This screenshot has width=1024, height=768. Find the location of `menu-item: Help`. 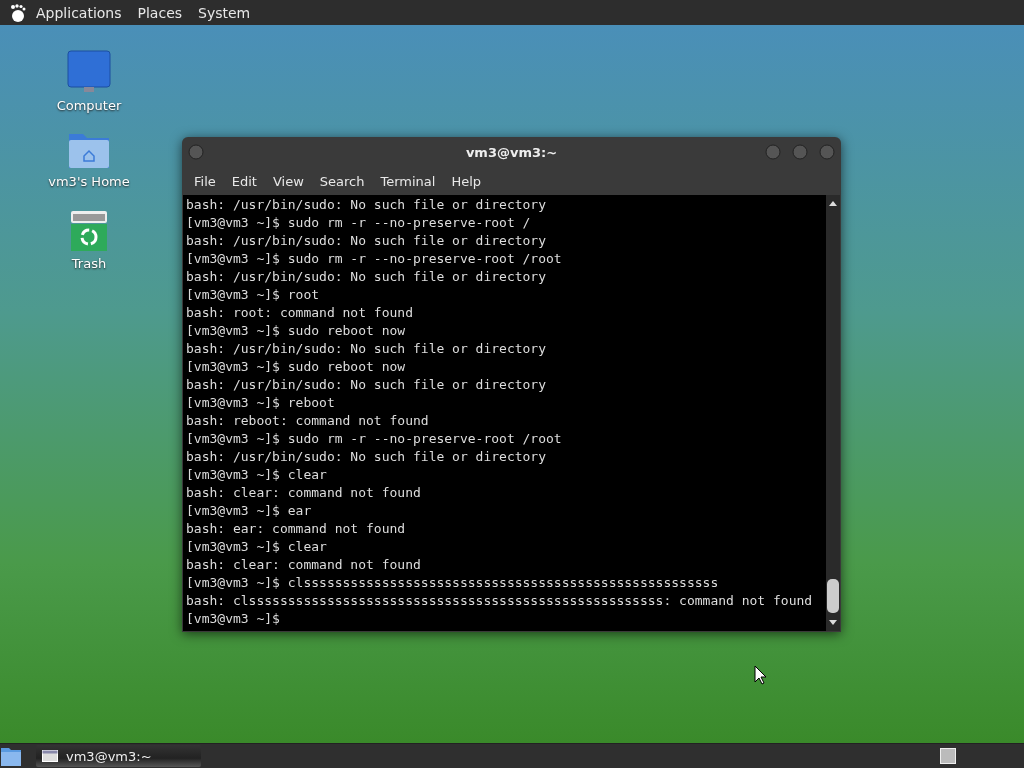

menu-item: Help is located at coordinates (466, 181).